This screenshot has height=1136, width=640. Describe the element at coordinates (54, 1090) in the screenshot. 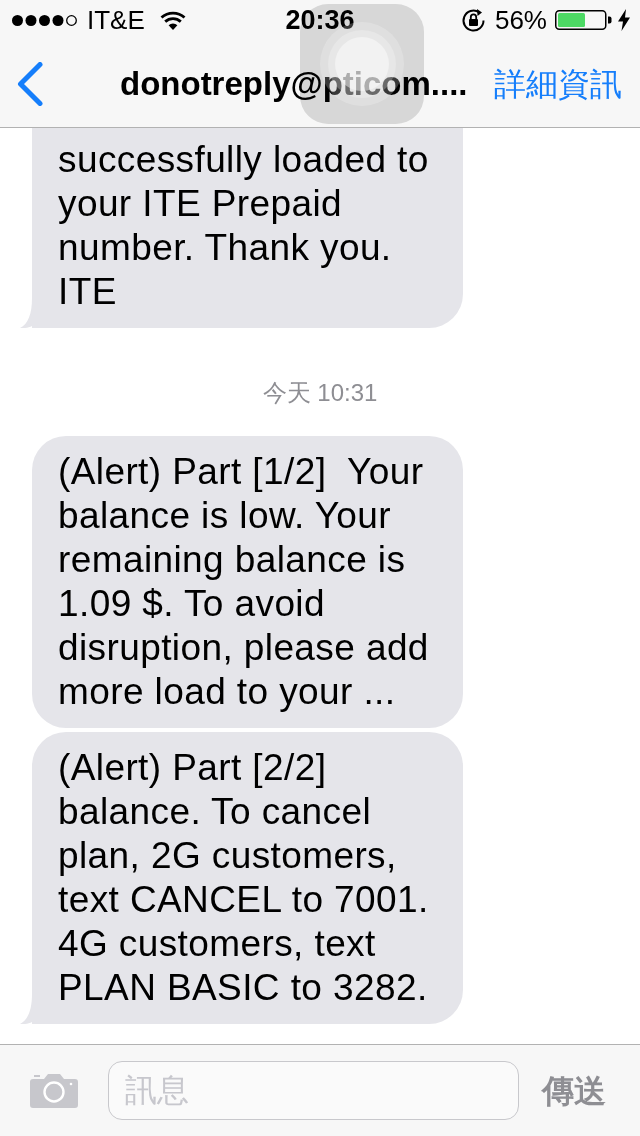

I see `camera-icon` at that location.